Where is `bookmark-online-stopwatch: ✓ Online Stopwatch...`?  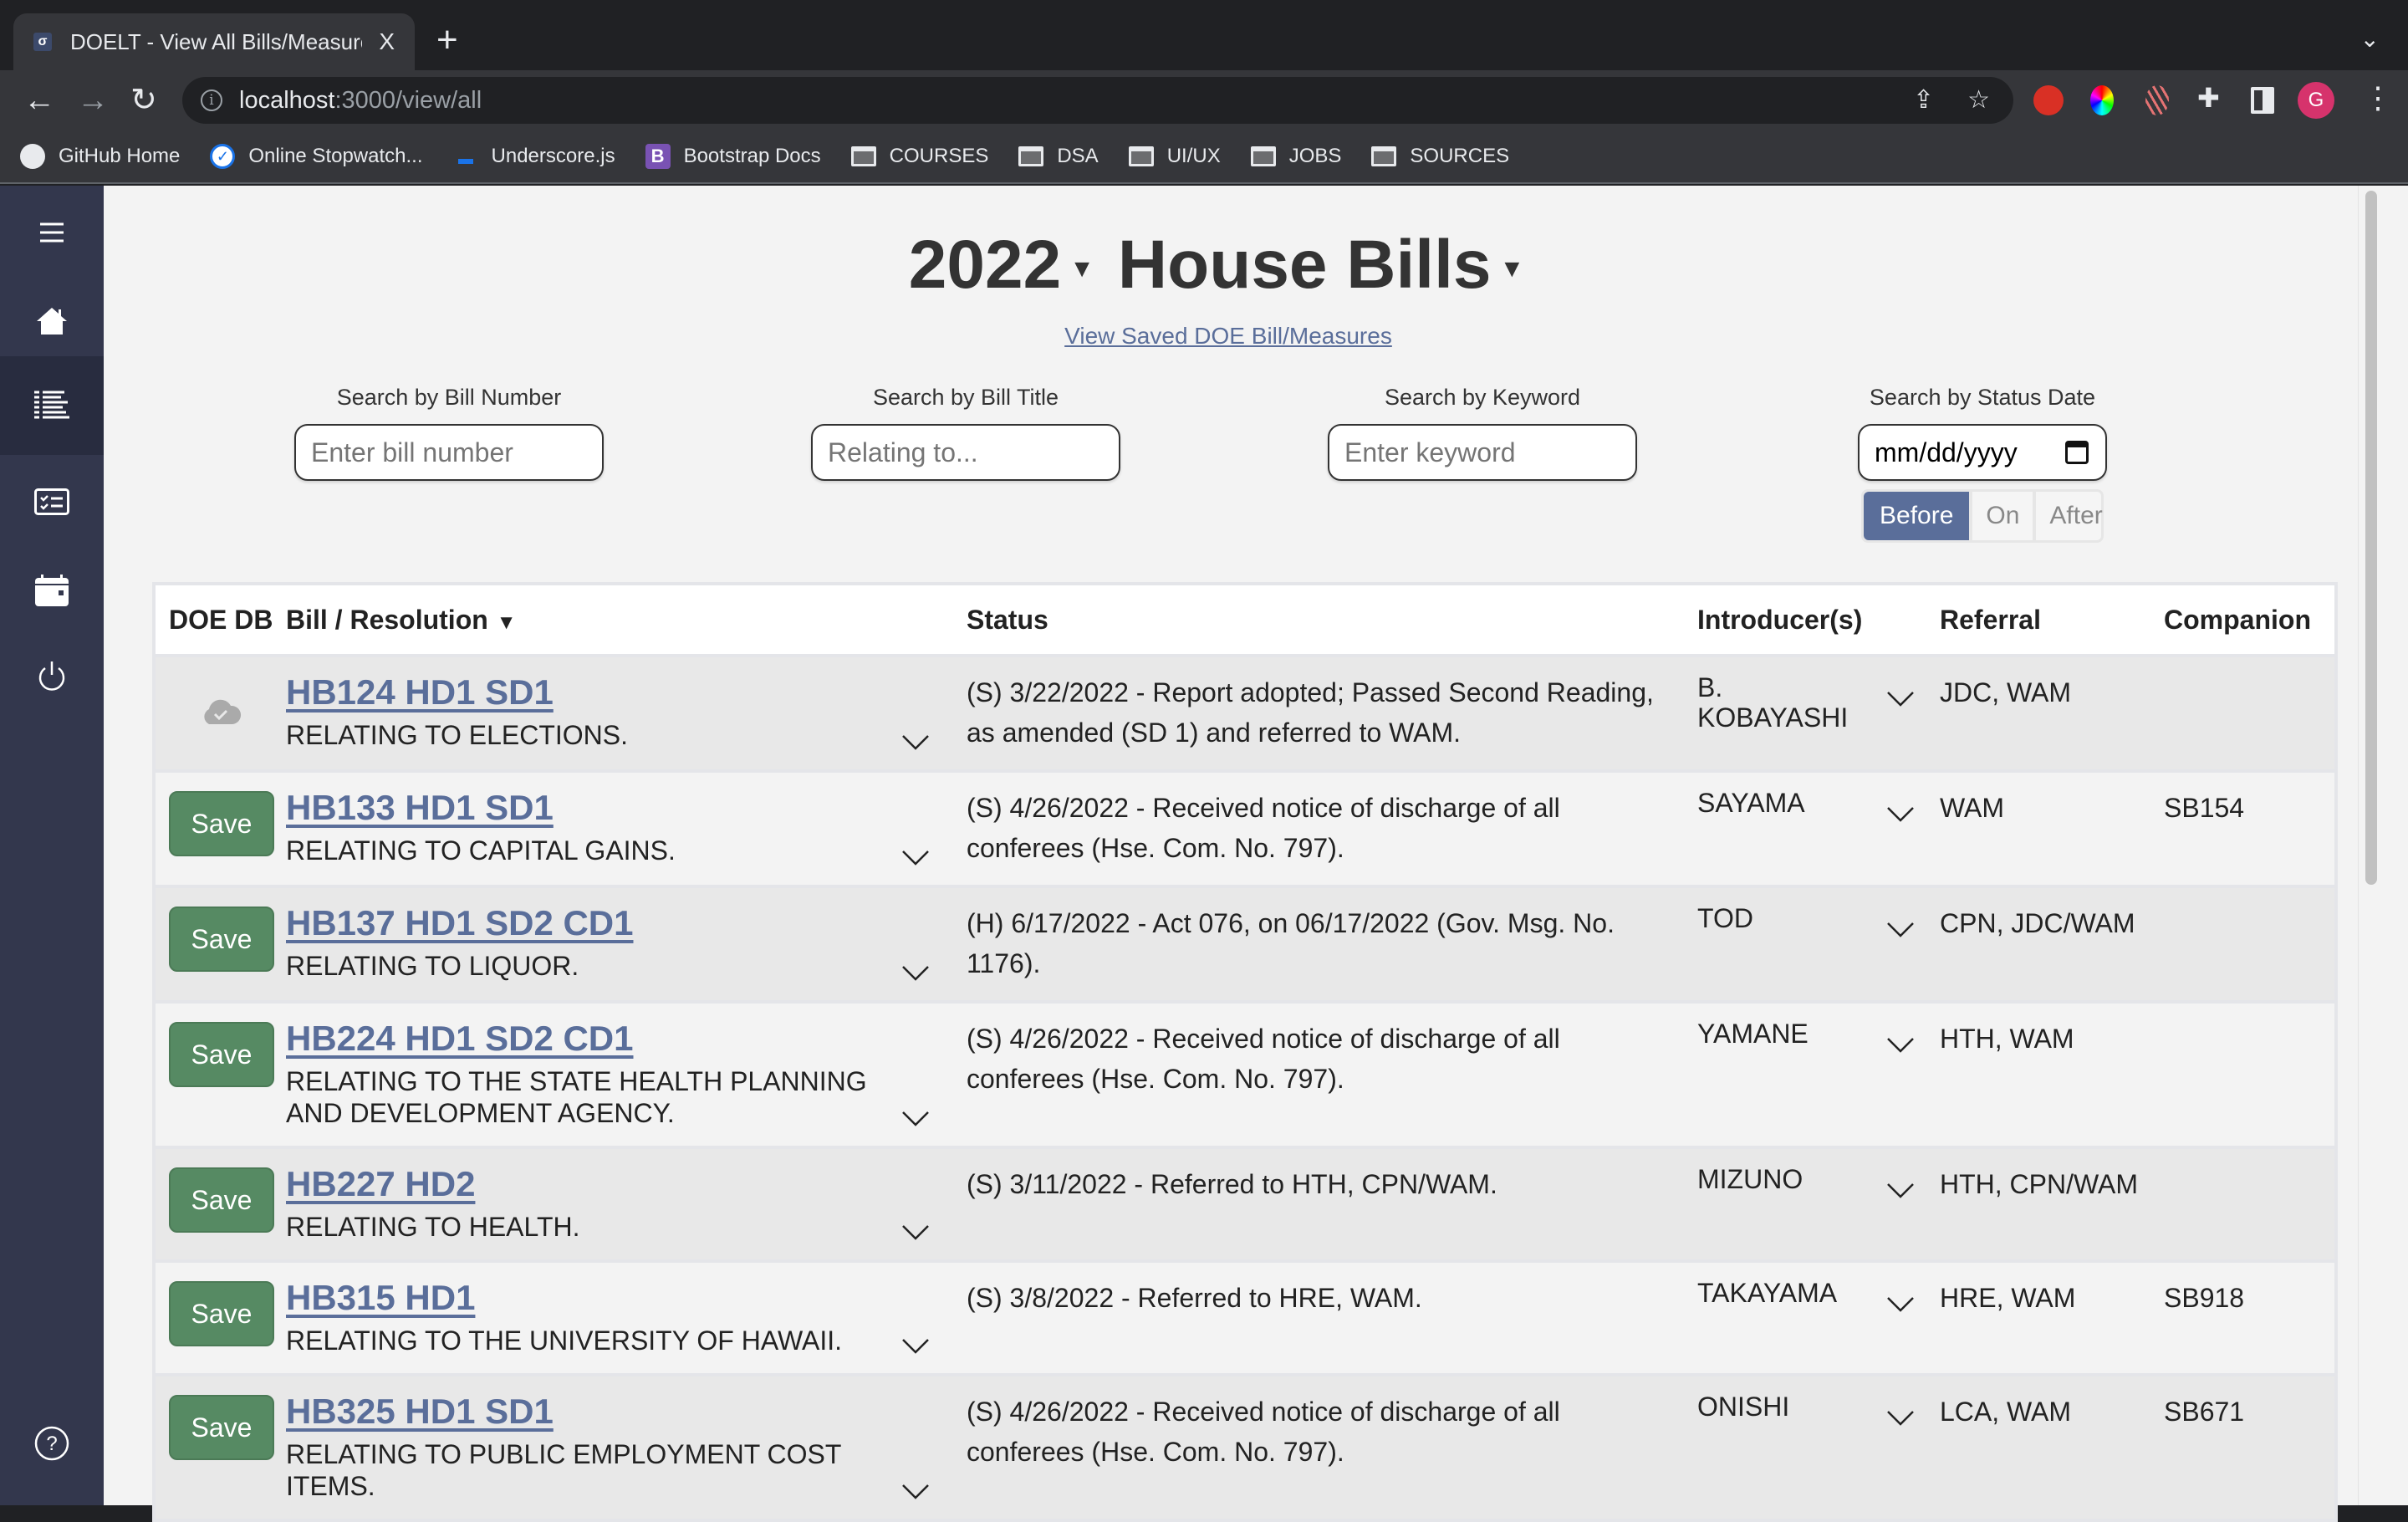
bookmark-online-stopwatch: ✓ Online Stopwatch... is located at coordinates (317, 156).